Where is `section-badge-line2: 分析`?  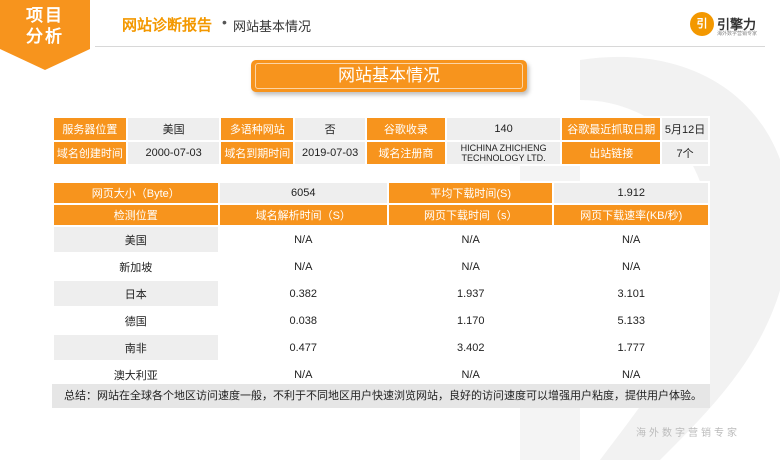
section-badge-line2: 分析 is located at coordinates (45, 37).